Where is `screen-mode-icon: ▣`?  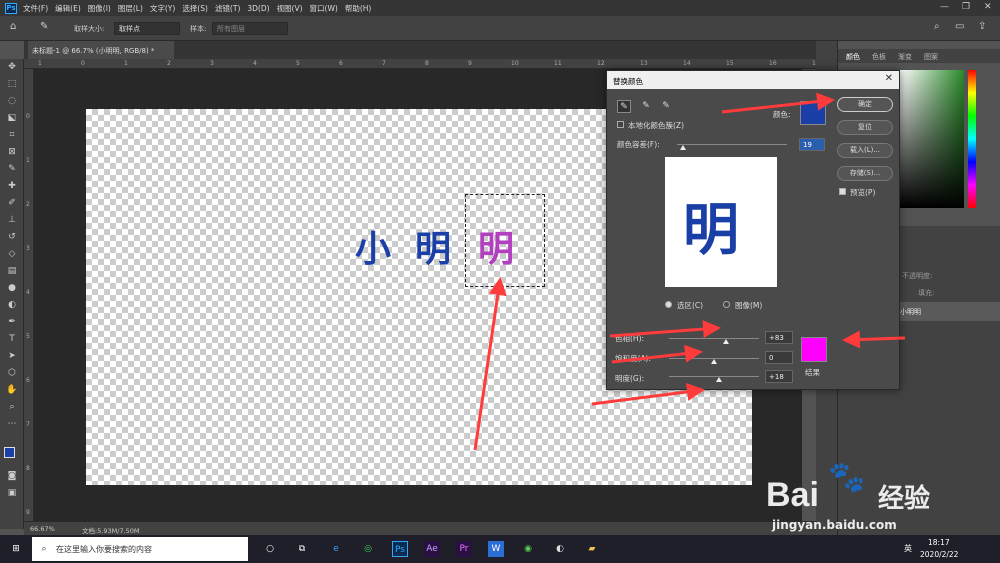 screen-mode-icon: ▣ is located at coordinates (12, 493).